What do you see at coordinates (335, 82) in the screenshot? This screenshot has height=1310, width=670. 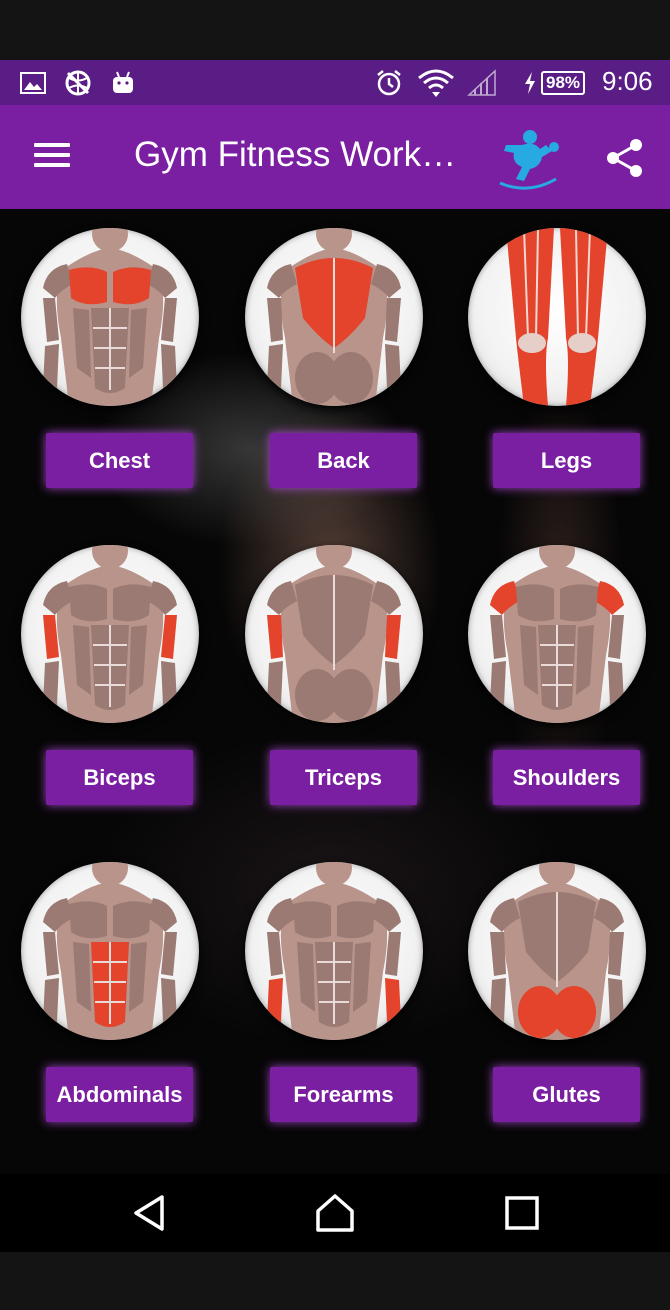 I see `status-bar: 98% 9:06` at bounding box center [335, 82].